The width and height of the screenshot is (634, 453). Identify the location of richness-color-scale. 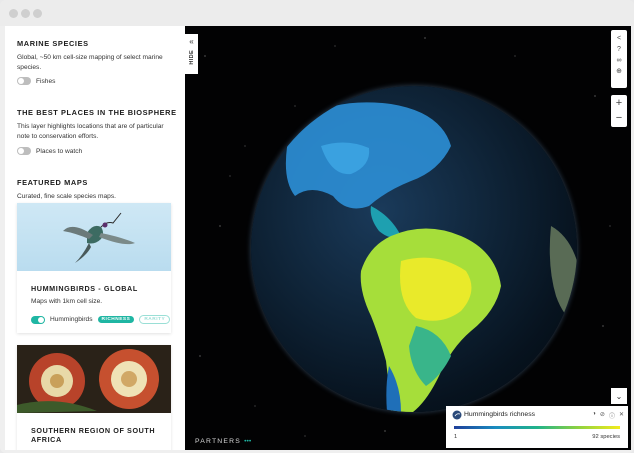
(537, 427).